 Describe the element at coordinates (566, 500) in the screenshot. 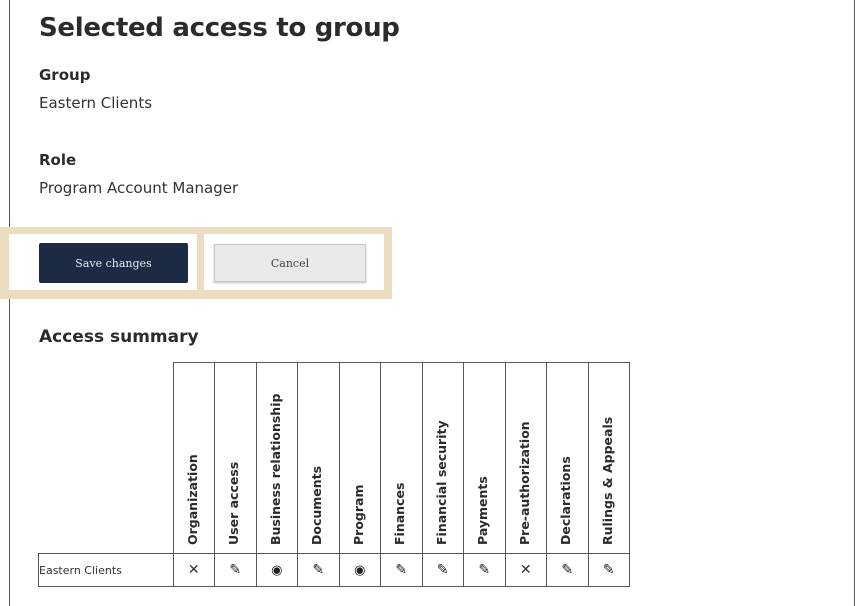

I see `column-header-label: Declarations` at that location.